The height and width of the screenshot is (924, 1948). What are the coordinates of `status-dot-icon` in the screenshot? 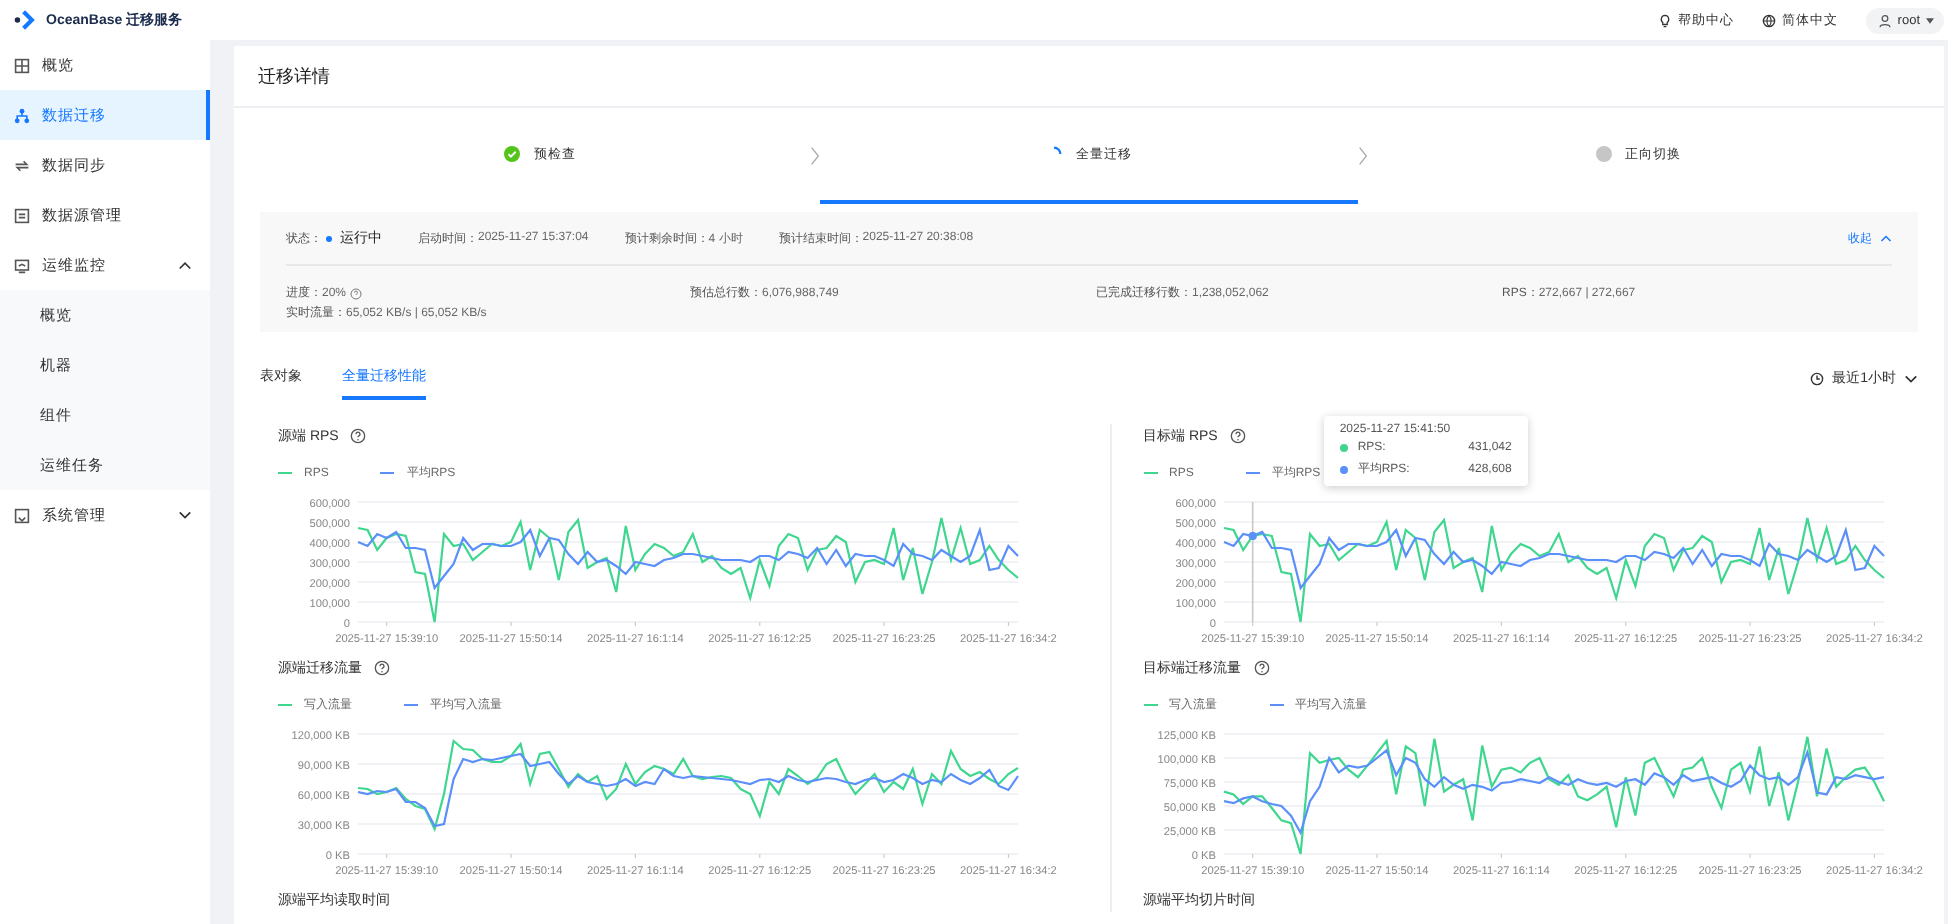 It's located at (329, 238).